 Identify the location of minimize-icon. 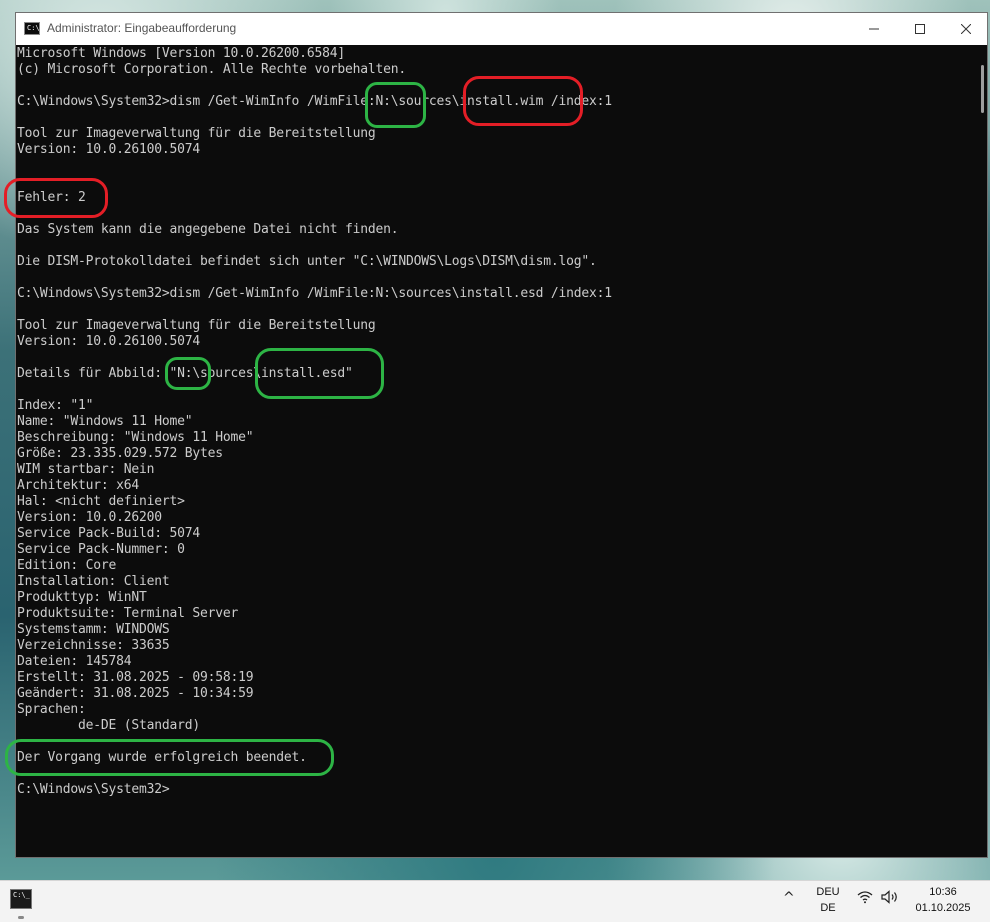
(874, 29).